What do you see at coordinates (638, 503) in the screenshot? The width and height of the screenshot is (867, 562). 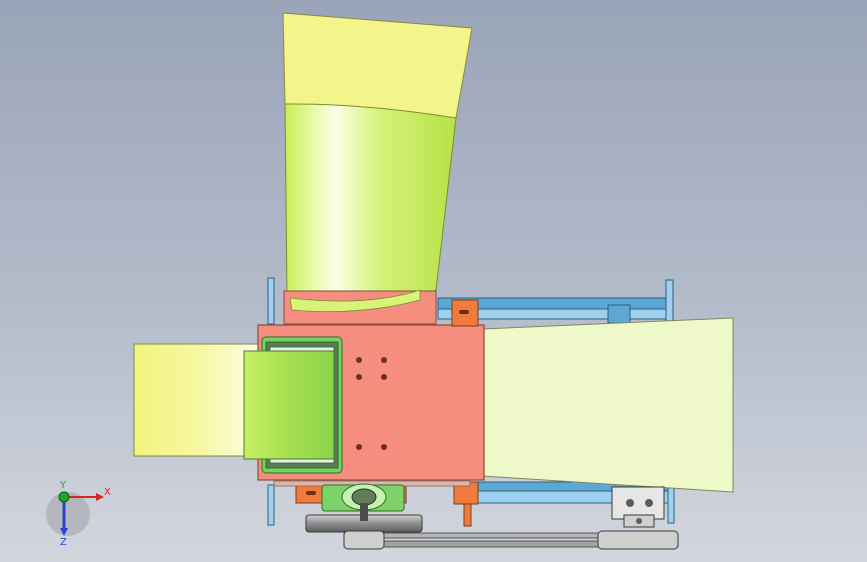 I see `motor-mount` at bounding box center [638, 503].